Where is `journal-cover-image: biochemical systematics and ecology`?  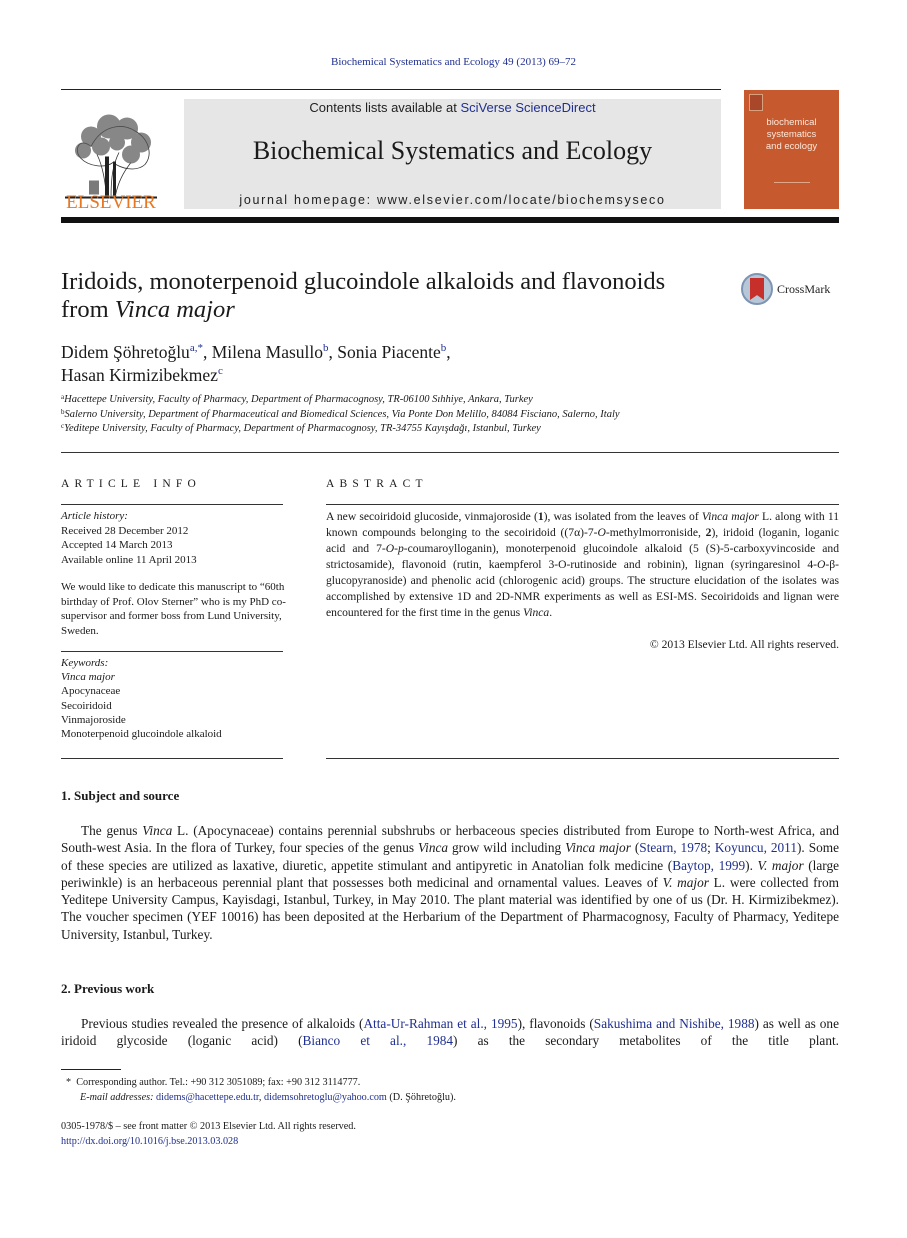
journal-cover-image: biochemical systematics and ecology is located at coordinates (791, 149).